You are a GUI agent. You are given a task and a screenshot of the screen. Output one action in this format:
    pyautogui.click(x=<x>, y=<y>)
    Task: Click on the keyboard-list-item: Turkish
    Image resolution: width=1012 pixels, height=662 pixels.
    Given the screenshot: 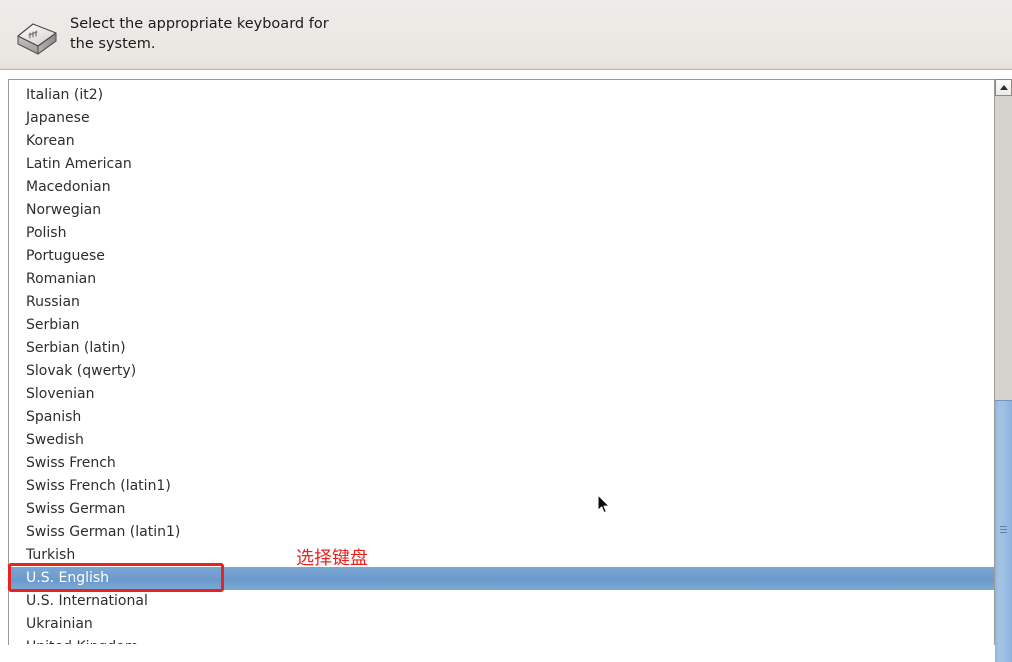 What is the action you would take?
    pyautogui.click(x=502, y=555)
    